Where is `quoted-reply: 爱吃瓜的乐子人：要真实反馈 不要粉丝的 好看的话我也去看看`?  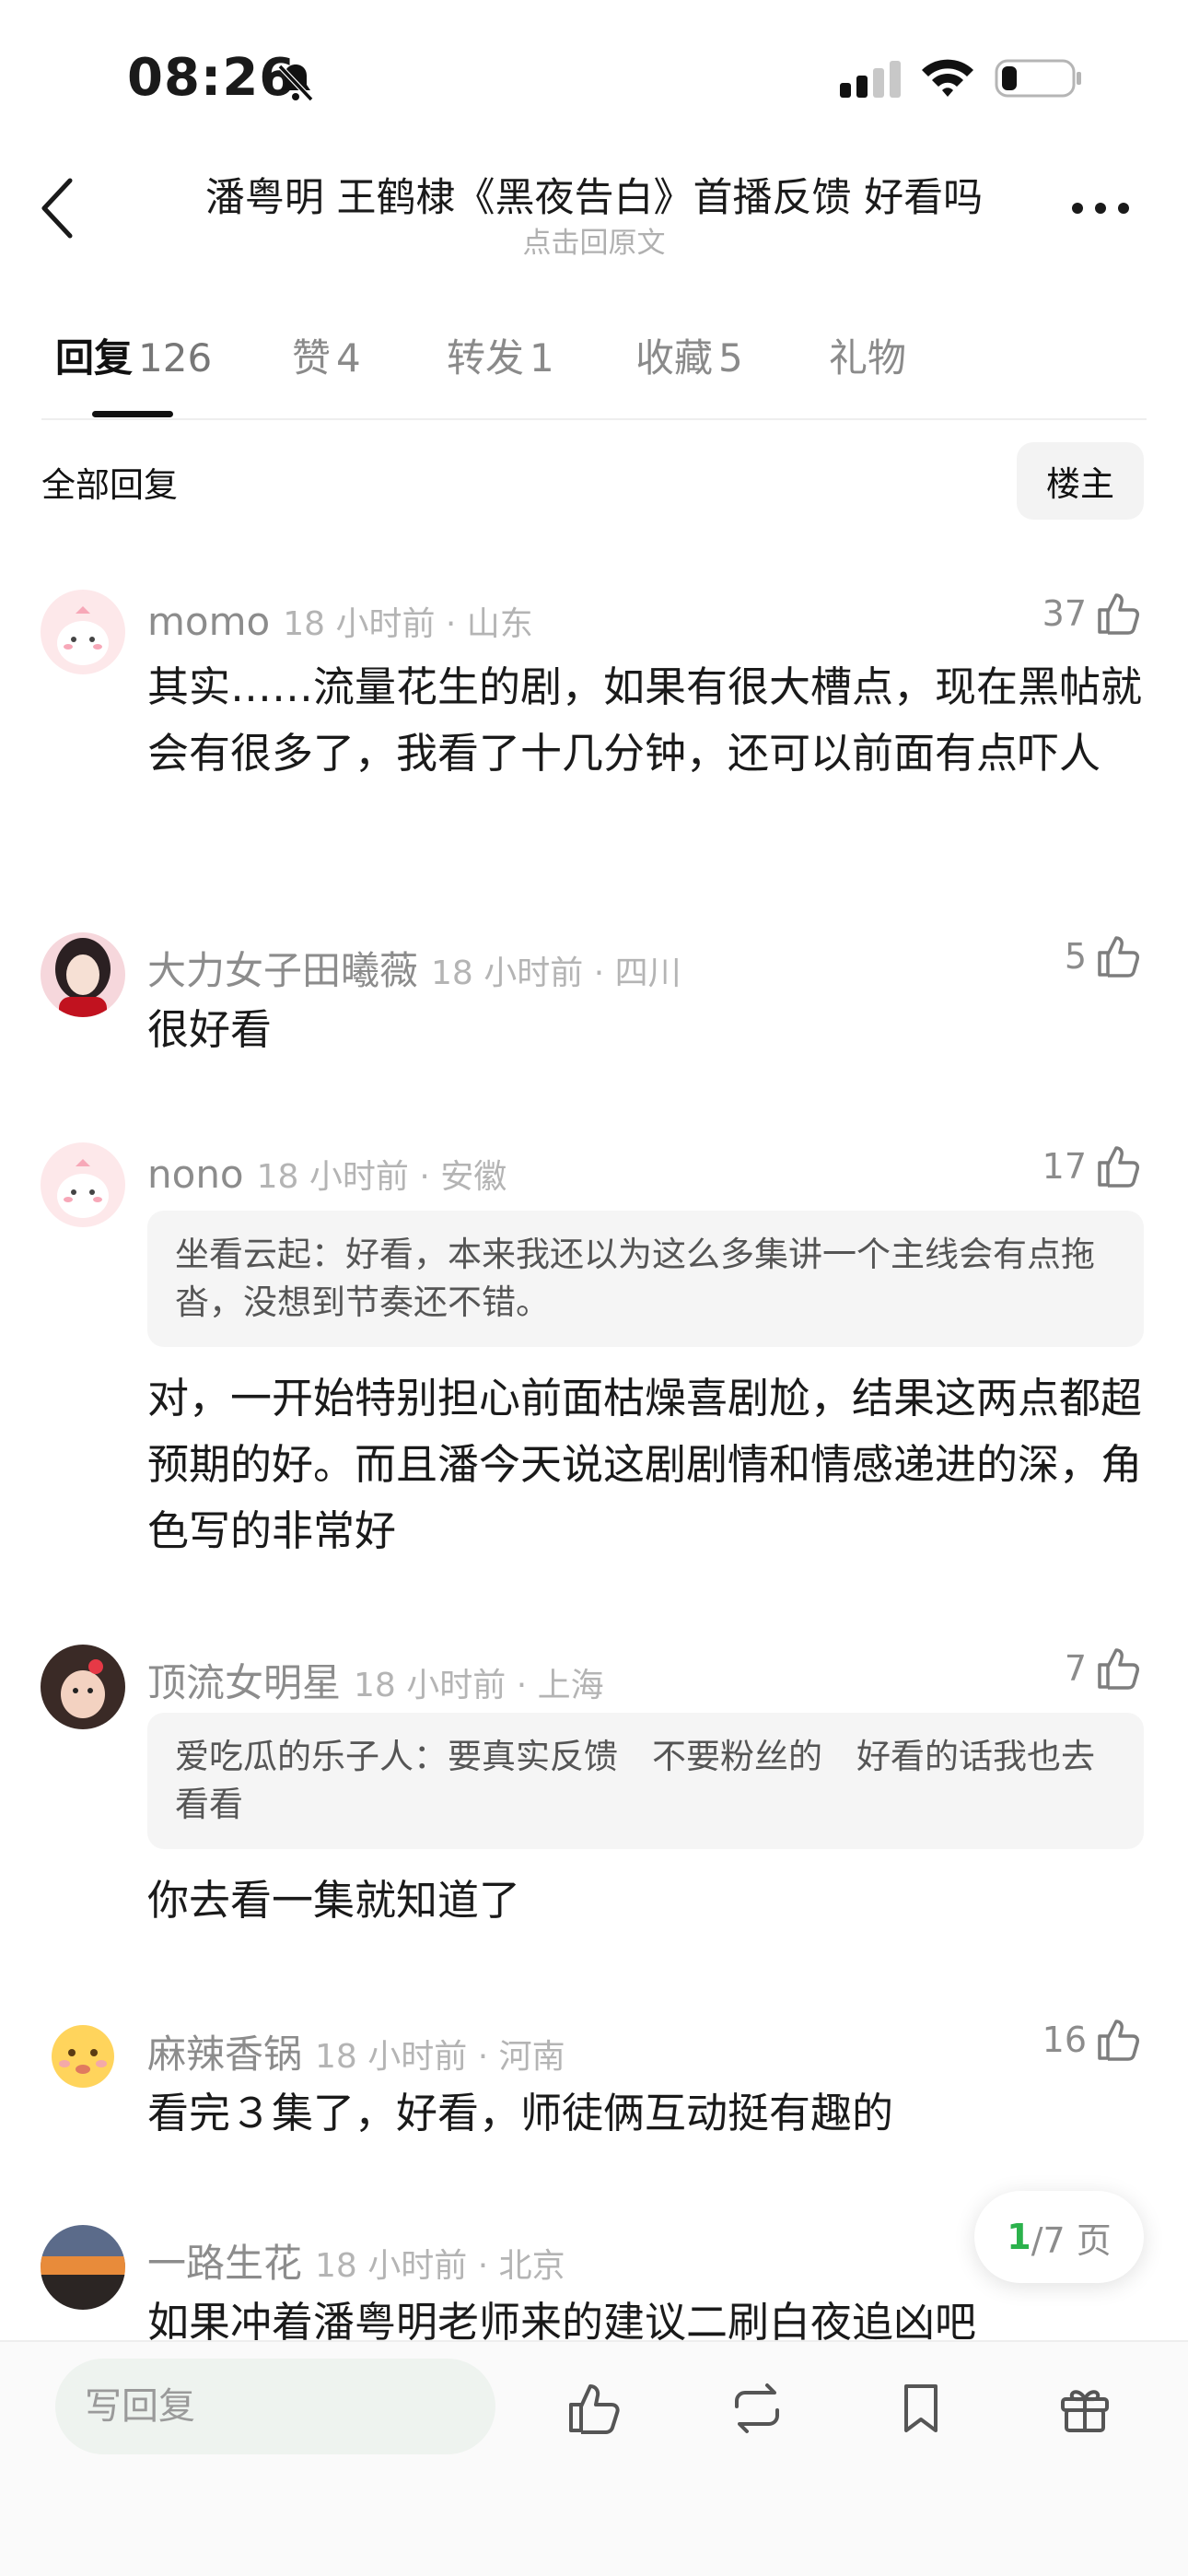
quoted-reply: 爱吃瓜的乐子人：要真实反馈 不要粉丝的 好看的话我也去看看 is located at coordinates (645, 1781).